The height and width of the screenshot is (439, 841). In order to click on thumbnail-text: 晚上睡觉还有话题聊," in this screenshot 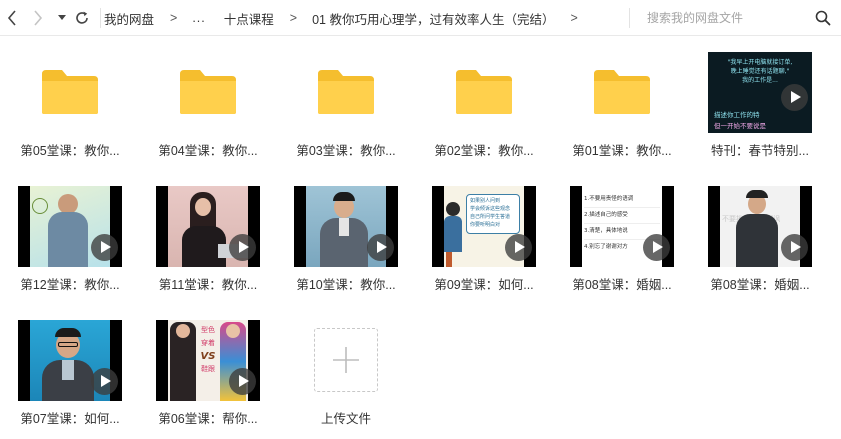, I will do `click(760, 71)`.